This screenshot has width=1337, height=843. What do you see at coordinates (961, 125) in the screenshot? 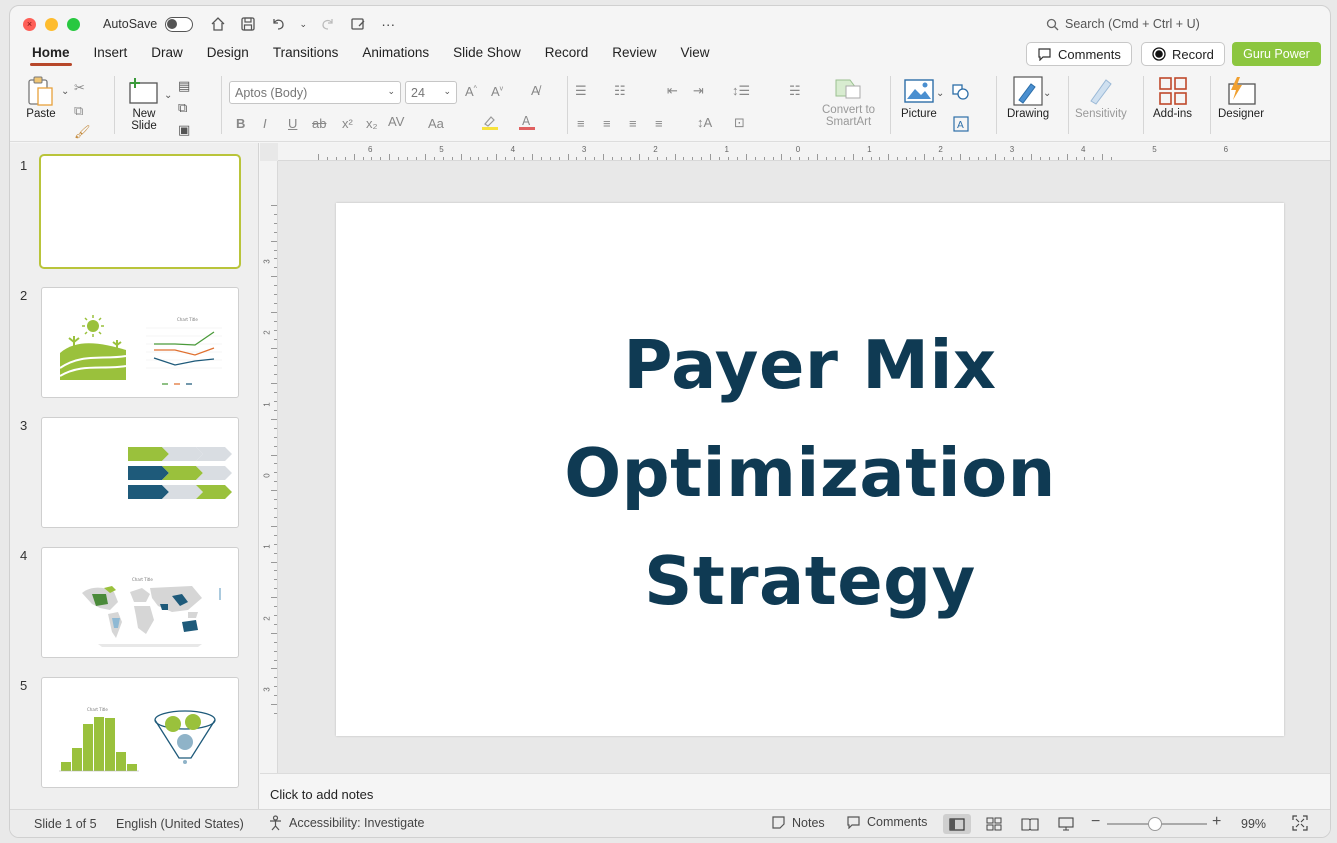
I see `text-box-icon: A` at bounding box center [961, 125].